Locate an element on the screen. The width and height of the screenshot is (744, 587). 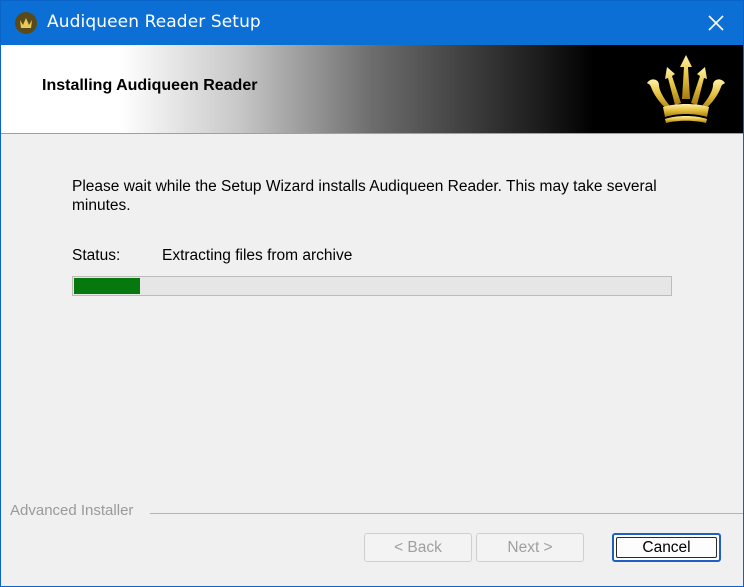
progress-bar is located at coordinates (372, 286).